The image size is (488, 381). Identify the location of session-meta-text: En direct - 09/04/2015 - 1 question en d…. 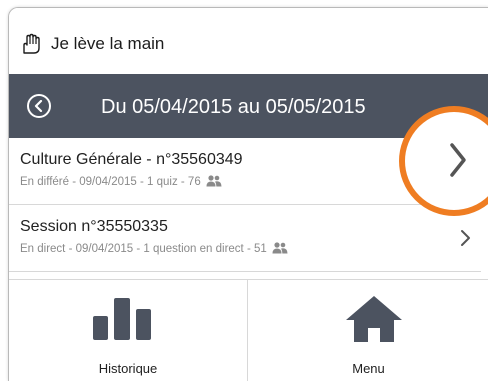
(143, 249).